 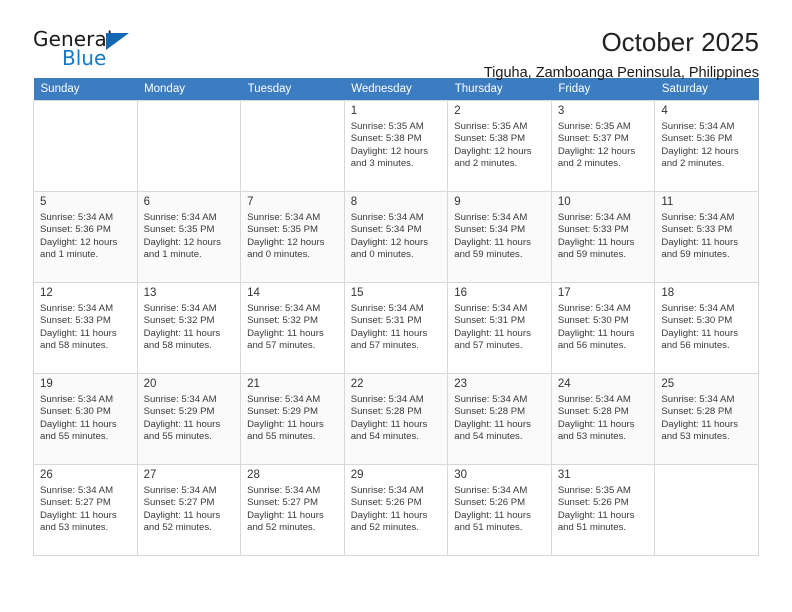 I want to click on day-number: 9, so click(x=457, y=202).